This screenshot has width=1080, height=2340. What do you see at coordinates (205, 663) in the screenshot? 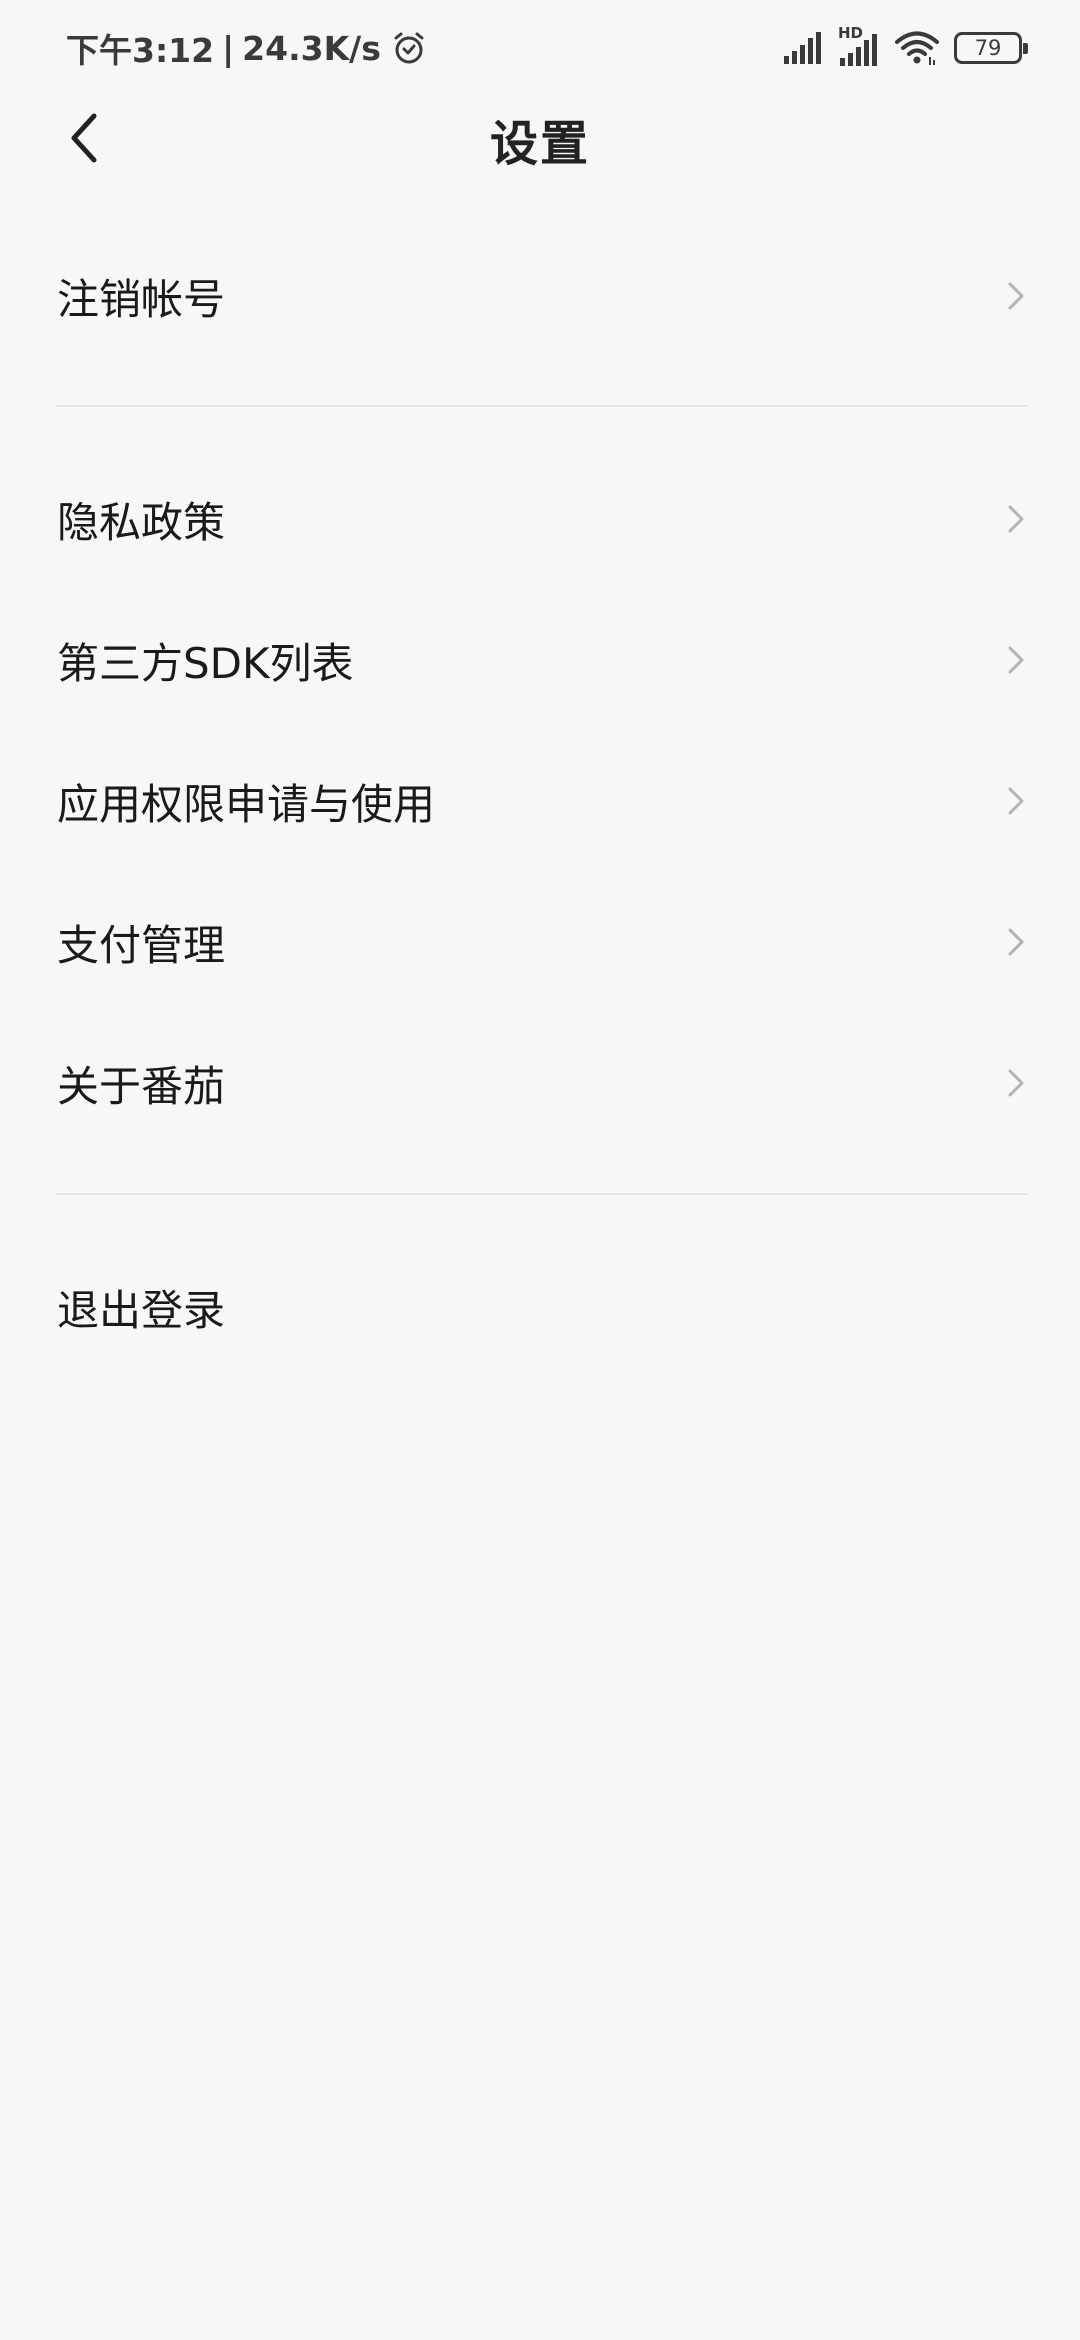
I see `item-label: 第三方SDK列表` at bounding box center [205, 663].